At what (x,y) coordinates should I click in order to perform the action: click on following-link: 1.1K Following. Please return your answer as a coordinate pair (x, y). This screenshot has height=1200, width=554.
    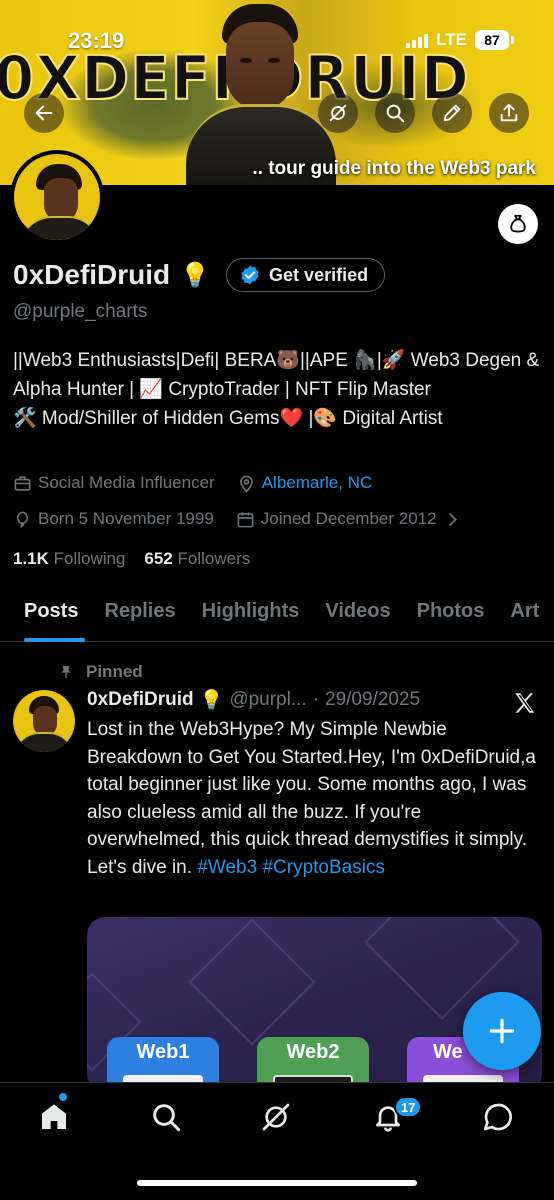
    Looking at the image, I should click on (69, 558).